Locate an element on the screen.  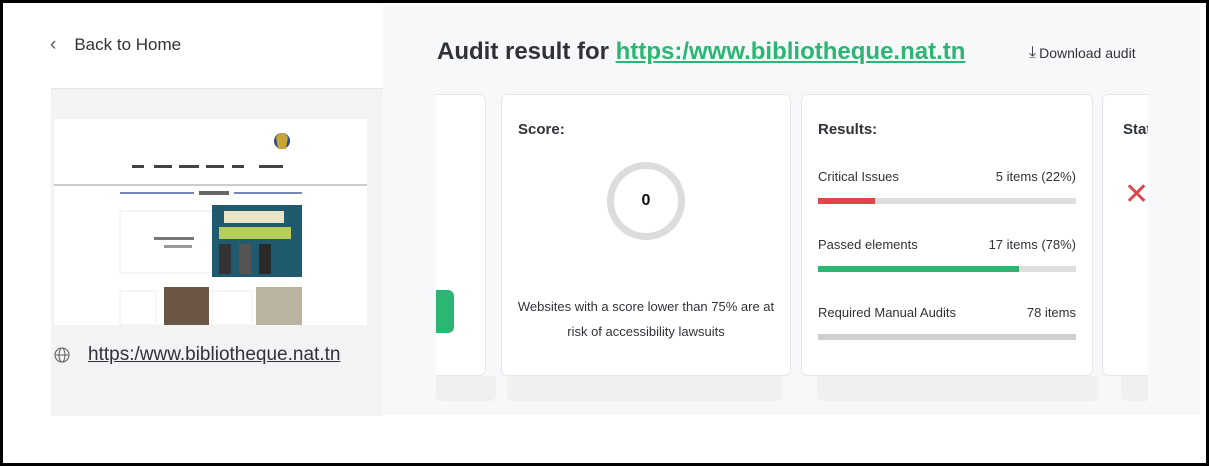
site-thumbnail is located at coordinates (210, 222).